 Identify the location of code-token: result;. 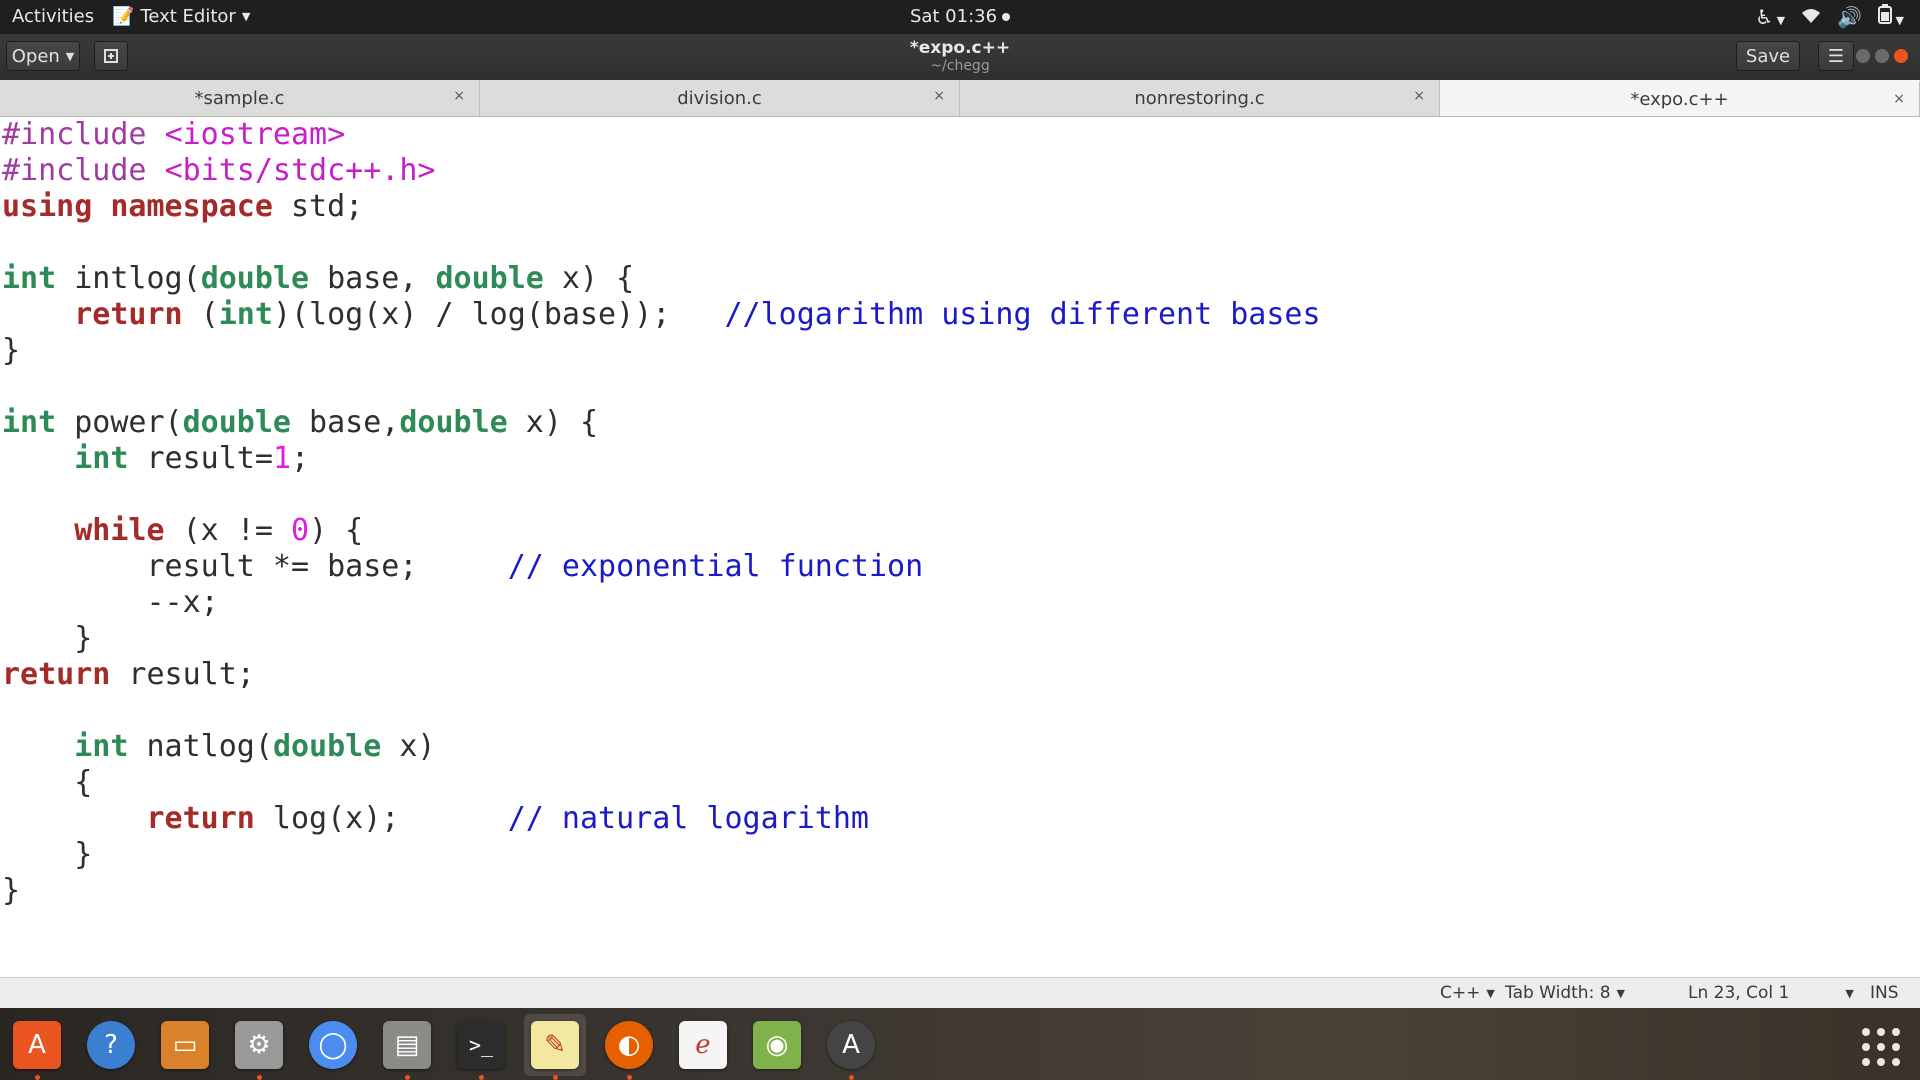
(182, 674).